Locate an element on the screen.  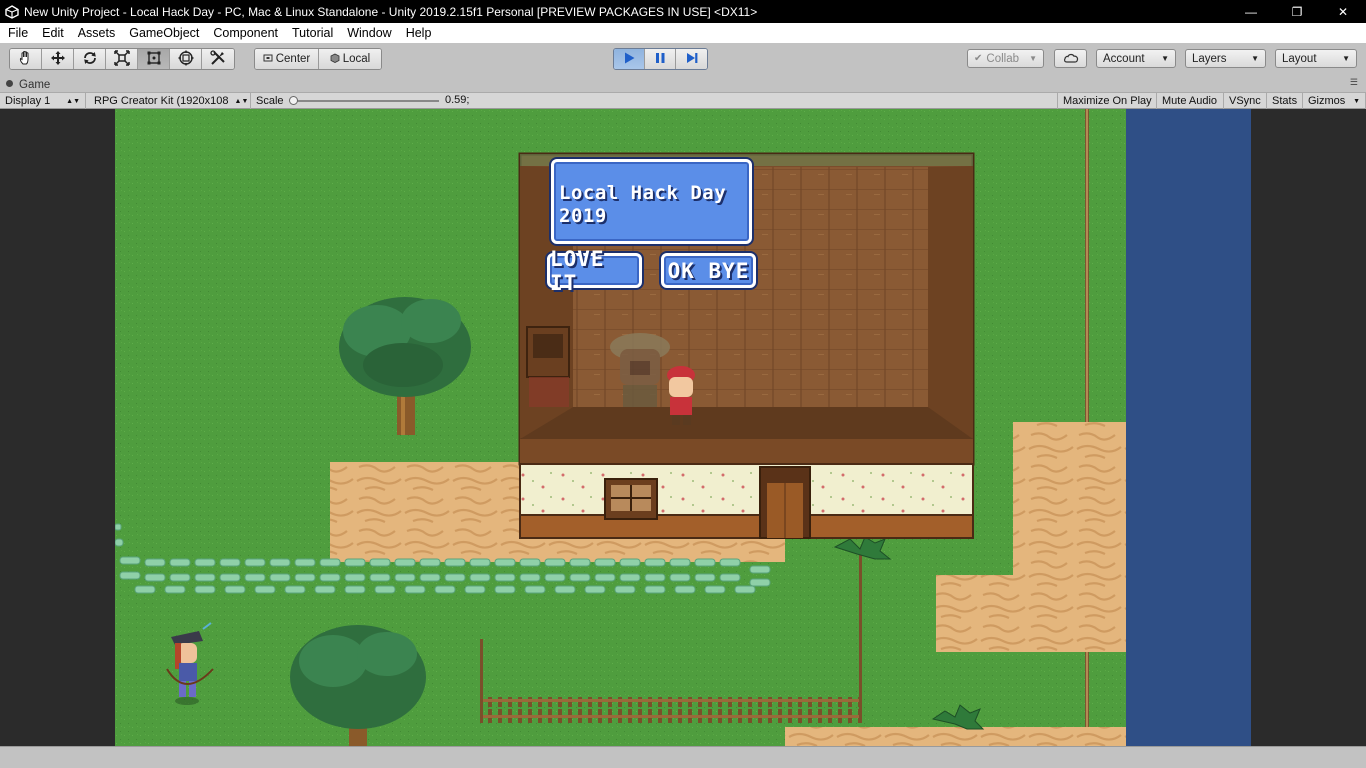
scale-slider-track is located at coordinates (366, 101).